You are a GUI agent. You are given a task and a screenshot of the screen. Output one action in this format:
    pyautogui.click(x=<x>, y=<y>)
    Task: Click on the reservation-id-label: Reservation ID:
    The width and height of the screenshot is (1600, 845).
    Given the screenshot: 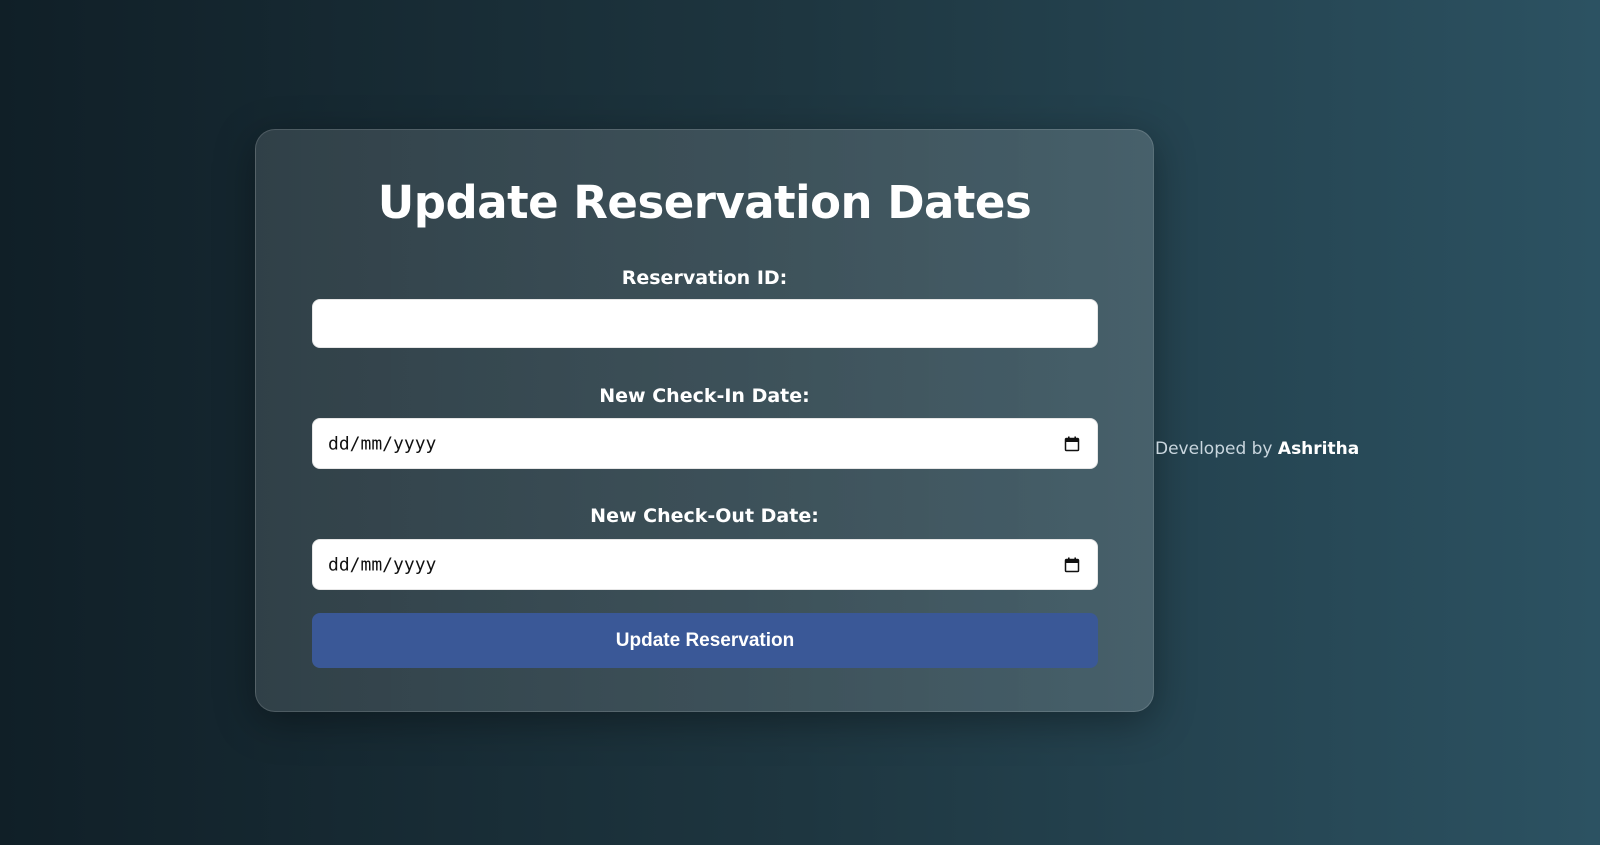 What is the action you would take?
    pyautogui.click(x=704, y=278)
    